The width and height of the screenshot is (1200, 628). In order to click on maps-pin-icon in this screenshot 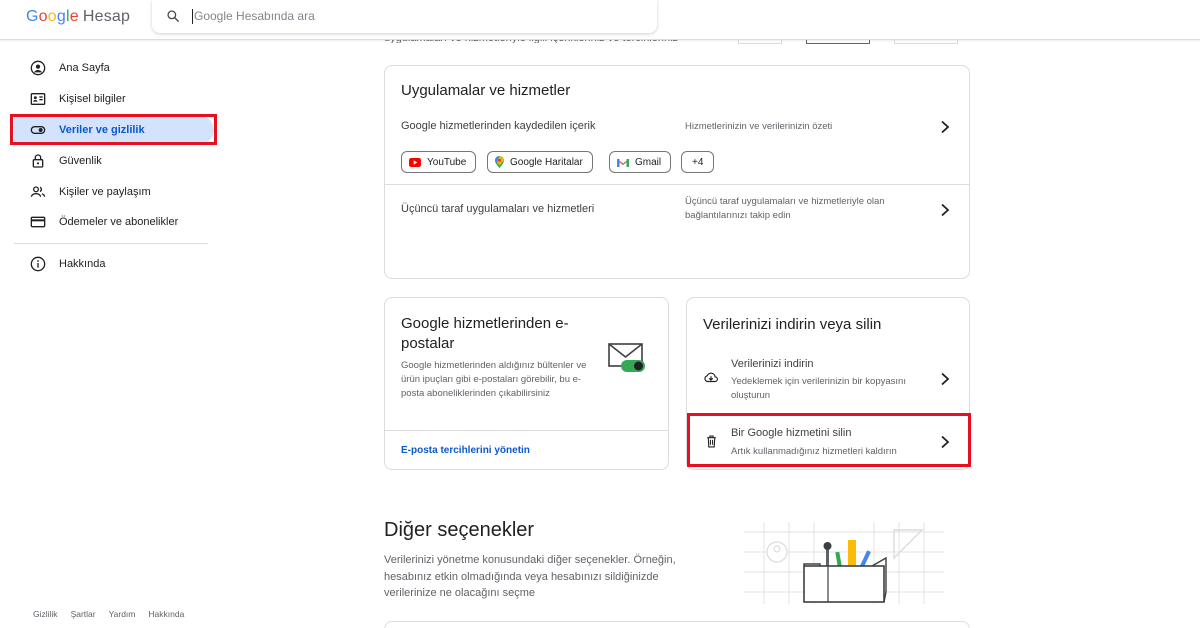, I will do `click(499, 162)`.